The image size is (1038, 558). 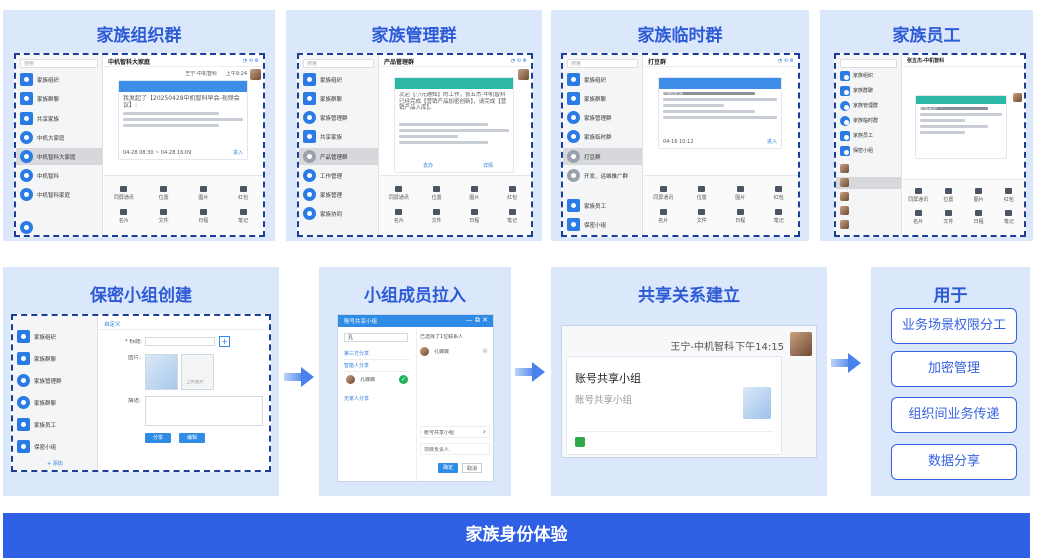 I want to click on check-icon: ✓, so click(x=403, y=379).